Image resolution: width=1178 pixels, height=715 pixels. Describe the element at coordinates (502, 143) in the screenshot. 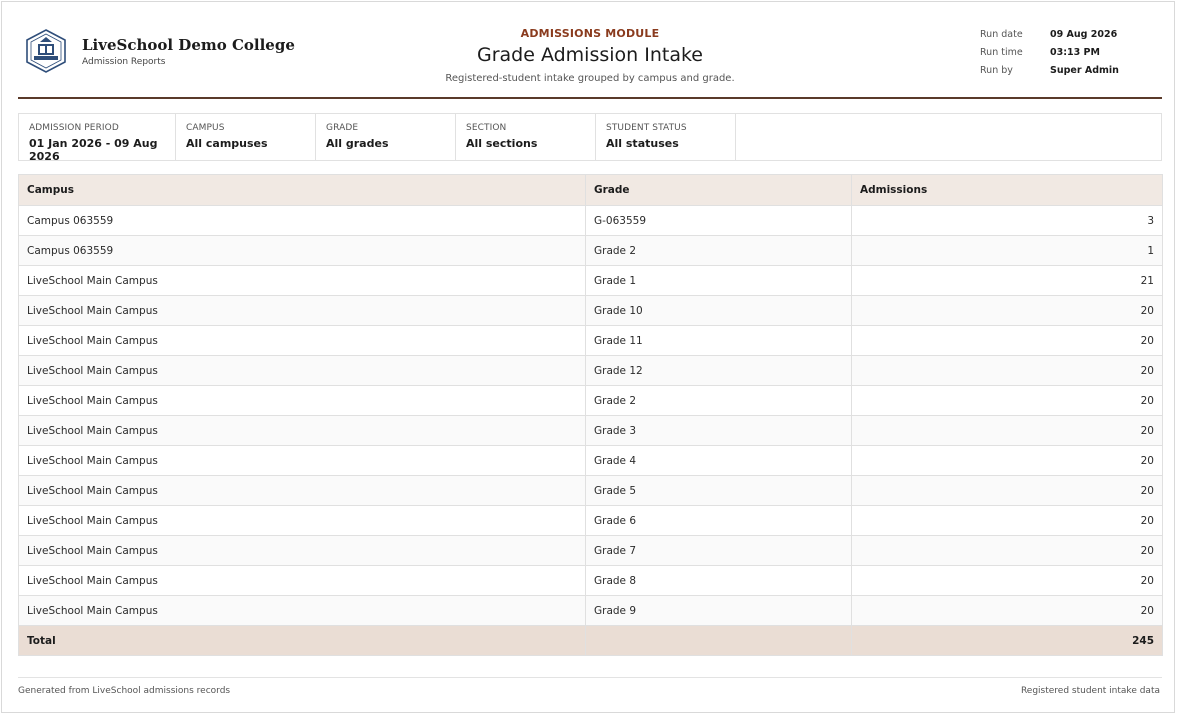

I see `filter-value: All sections` at that location.